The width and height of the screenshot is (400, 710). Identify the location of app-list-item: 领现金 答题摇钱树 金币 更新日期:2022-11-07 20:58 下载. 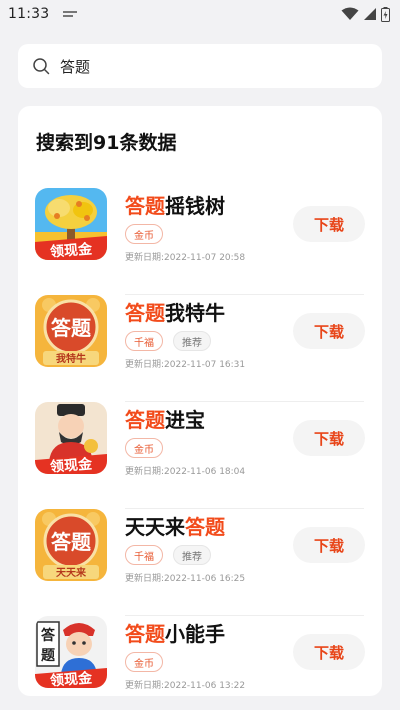
(200, 241).